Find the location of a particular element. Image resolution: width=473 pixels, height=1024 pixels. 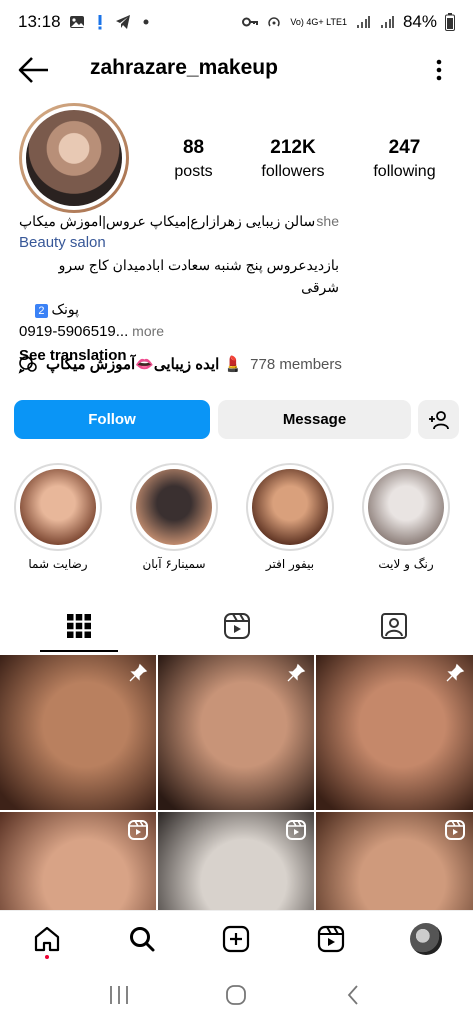

nav-profile is located at coordinates (426, 939).